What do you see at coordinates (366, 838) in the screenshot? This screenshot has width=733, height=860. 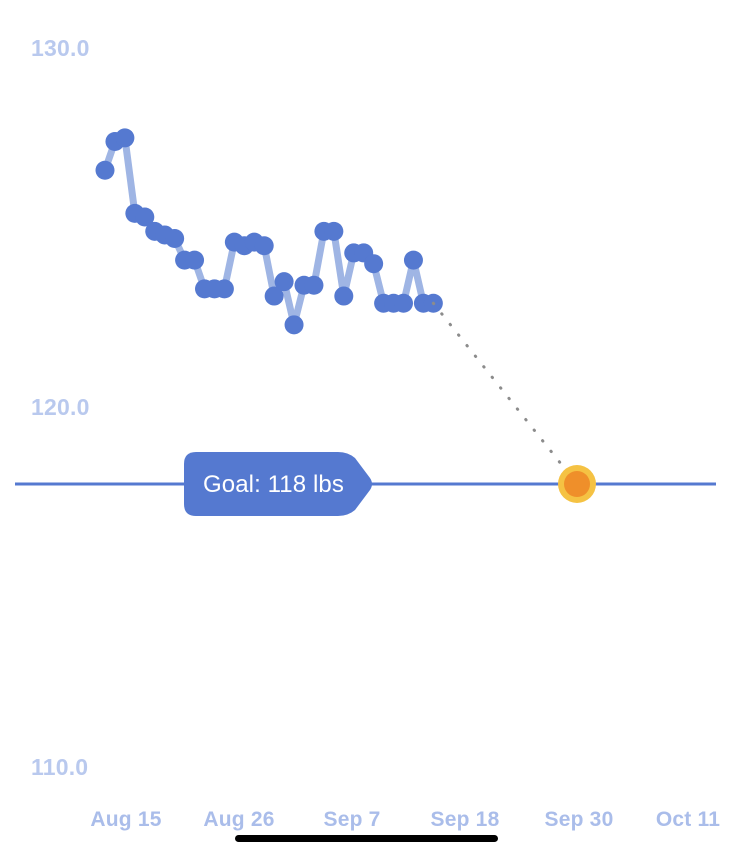 I see `home-indicator` at bounding box center [366, 838].